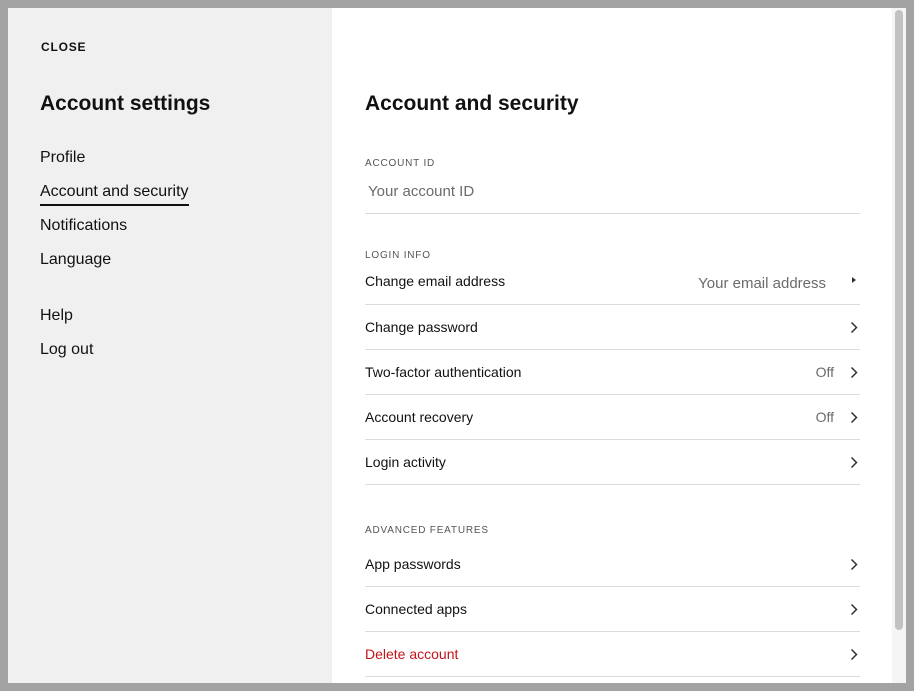  Describe the element at coordinates (612, 654) in the screenshot. I see `delete-account-row: Delete account` at that location.